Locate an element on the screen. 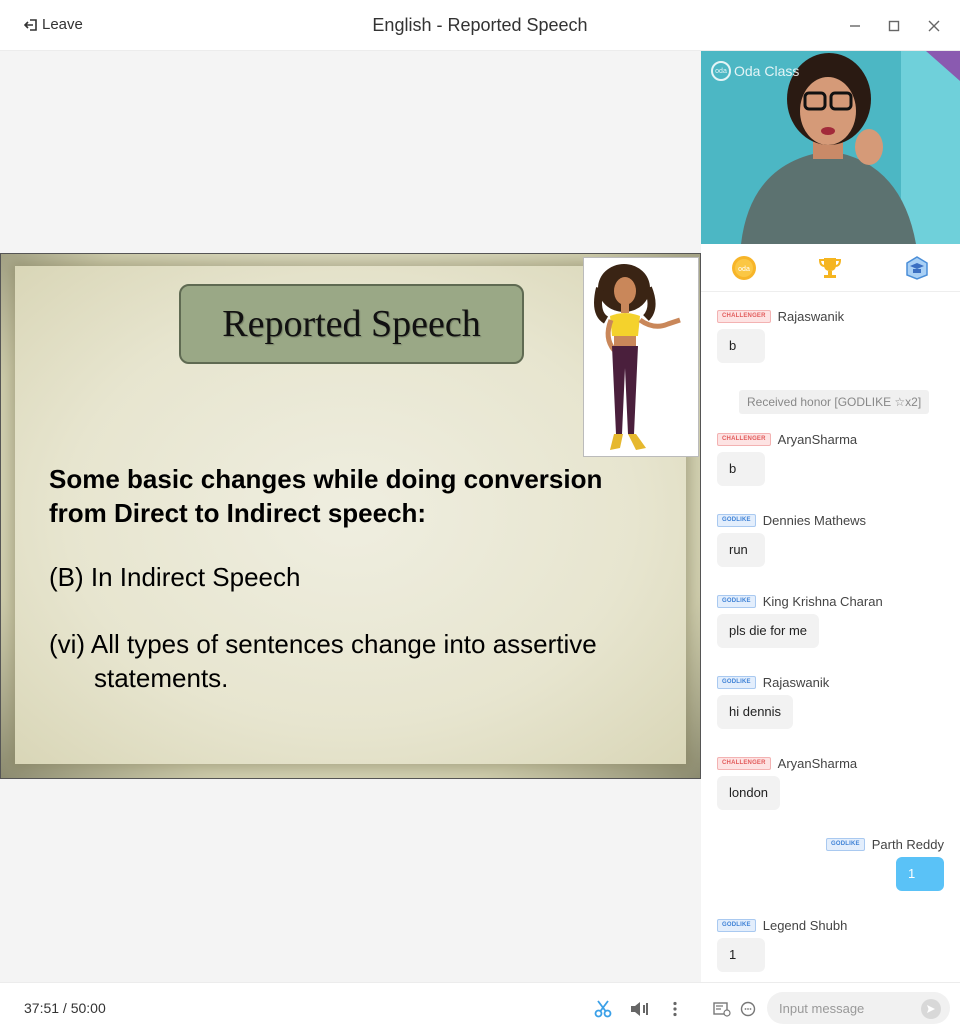 The image size is (960, 1032). slide-title: Reported Speech is located at coordinates (351, 324).